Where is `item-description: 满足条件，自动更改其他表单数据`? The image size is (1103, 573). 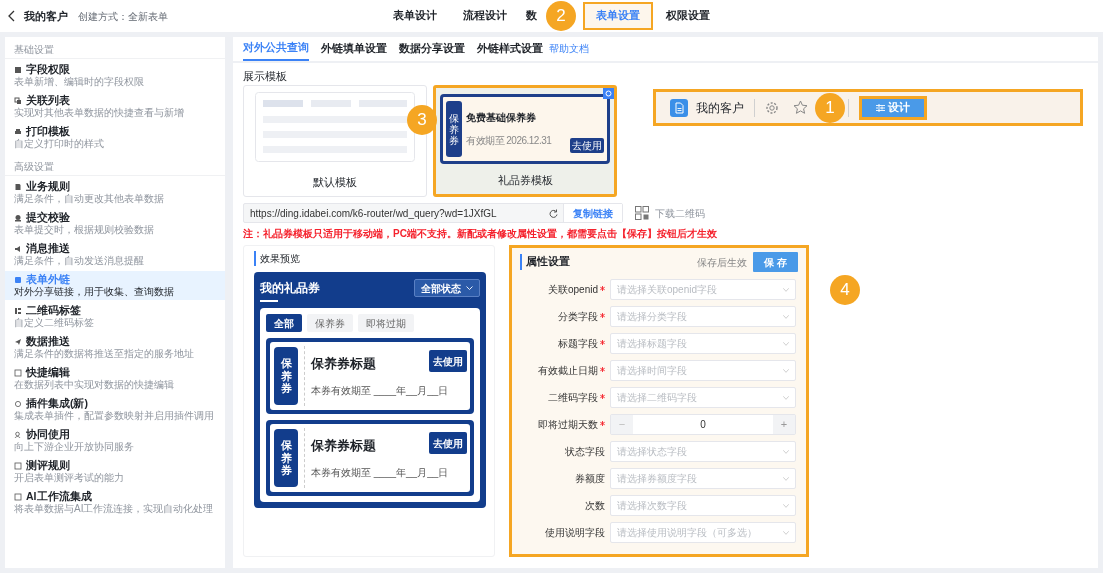
item-description: 满足条件，自动更改其他表单数据 is located at coordinates (89, 199).